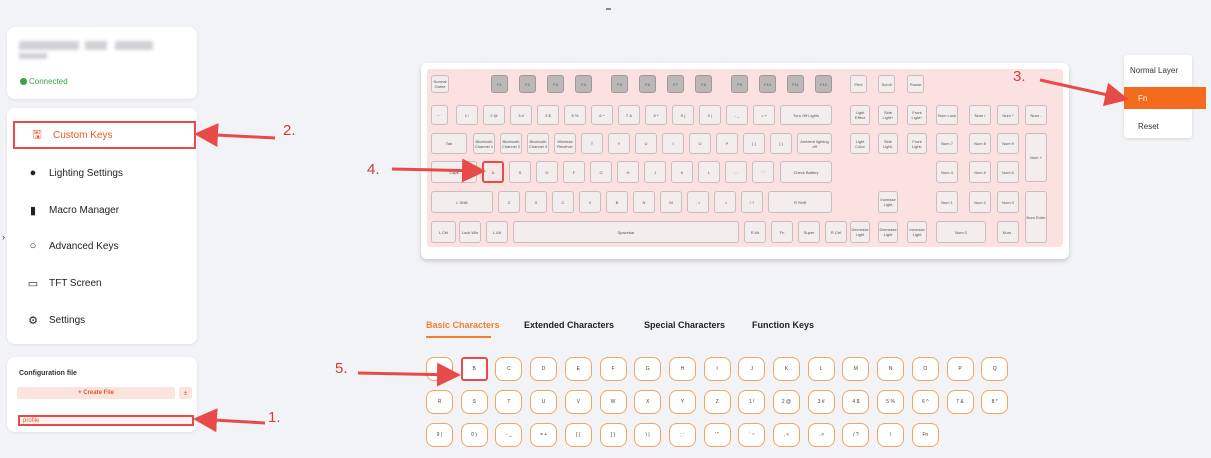  What do you see at coordinates (493, 172) in the screenshot?
I see `keyboard-key: A` at bounding box center [493, 172].